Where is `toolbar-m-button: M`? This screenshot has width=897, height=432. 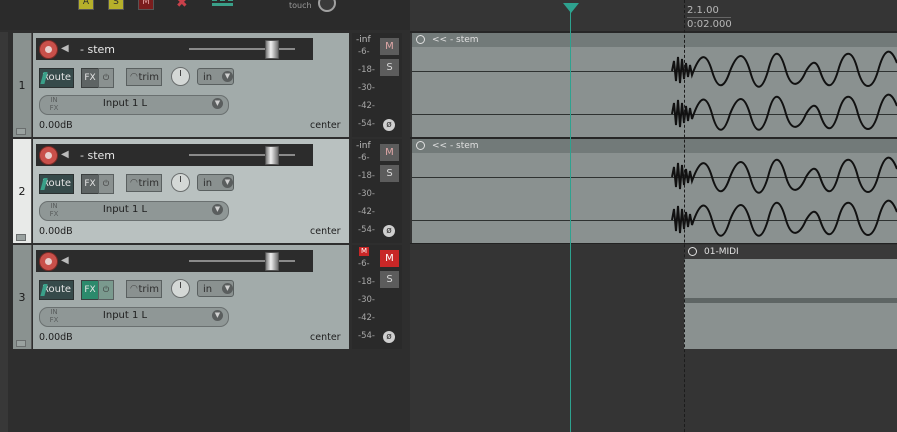 toolbar-m-button: M is located at coordinates (146, 5).